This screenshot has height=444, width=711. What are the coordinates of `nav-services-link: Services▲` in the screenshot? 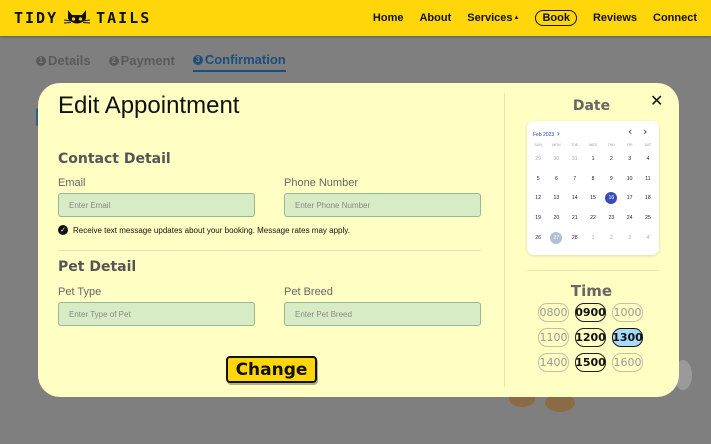 It's located at (493, 18).